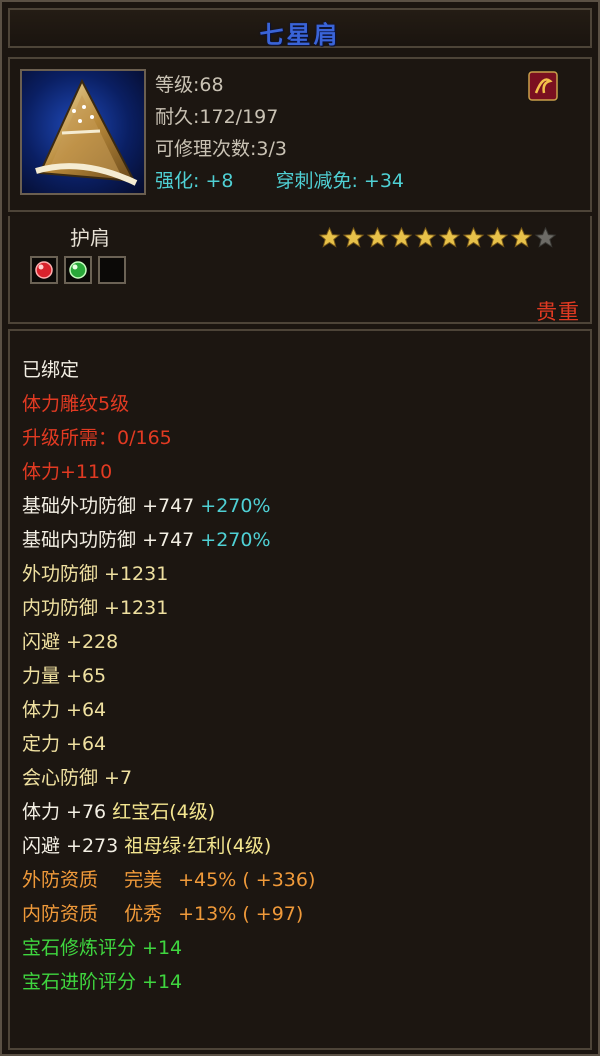  Describe the element at coordinates (83, 132) in the screenshot. I see `shoulder-armor-icon` at that location.